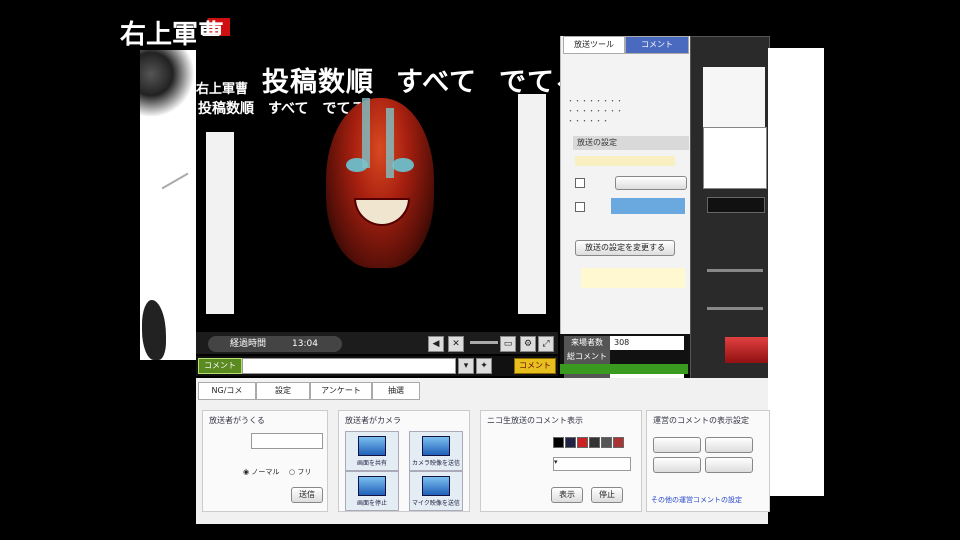  I want to click on group1-send-button: 送信, so click(307, 495).